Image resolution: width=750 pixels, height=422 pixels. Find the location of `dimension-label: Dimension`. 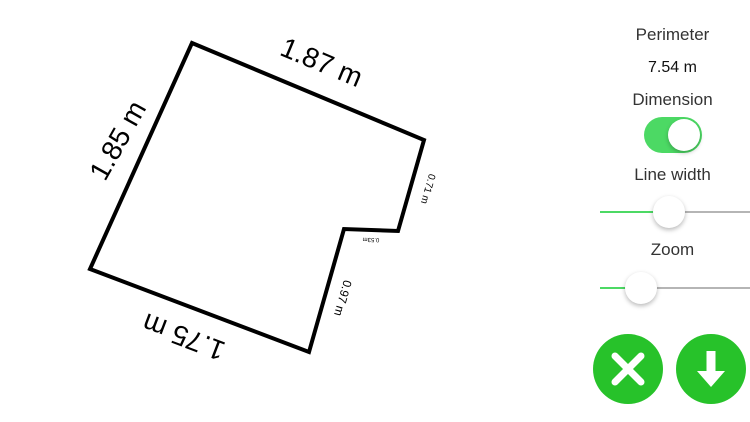

dimension-label: Dimension is located at coordinates (672, 99).